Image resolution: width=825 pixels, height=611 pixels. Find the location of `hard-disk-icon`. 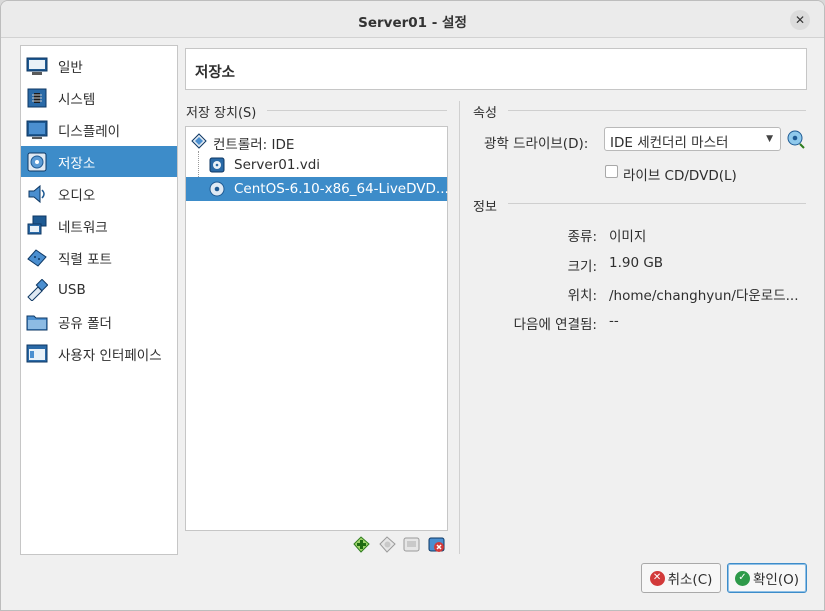

hard-disk-icon is located at coordinates (217, 165).